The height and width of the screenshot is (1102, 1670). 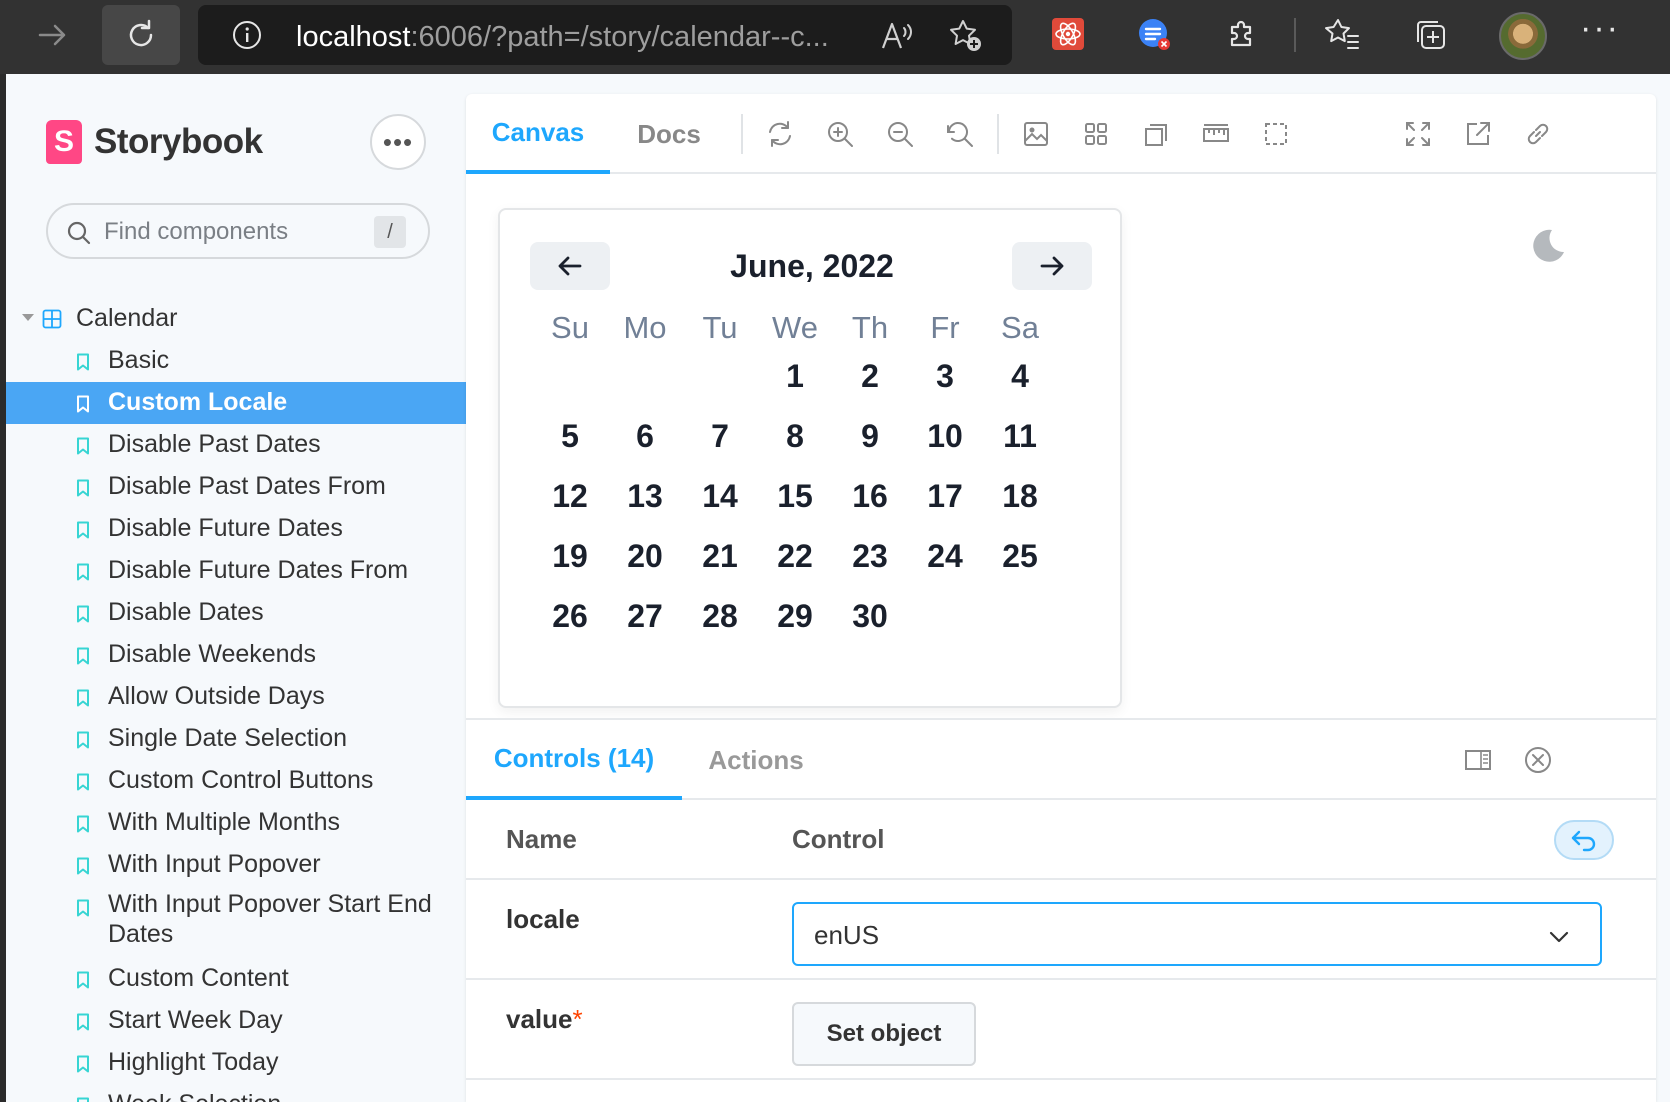 I want to click on calendar-day: 16, so click(x=870, y=496).